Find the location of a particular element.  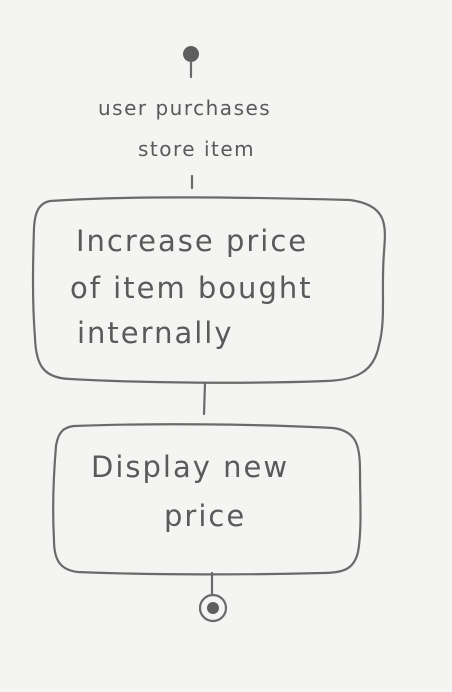

end-node-inner-icon is located at coordinates (213, 608).